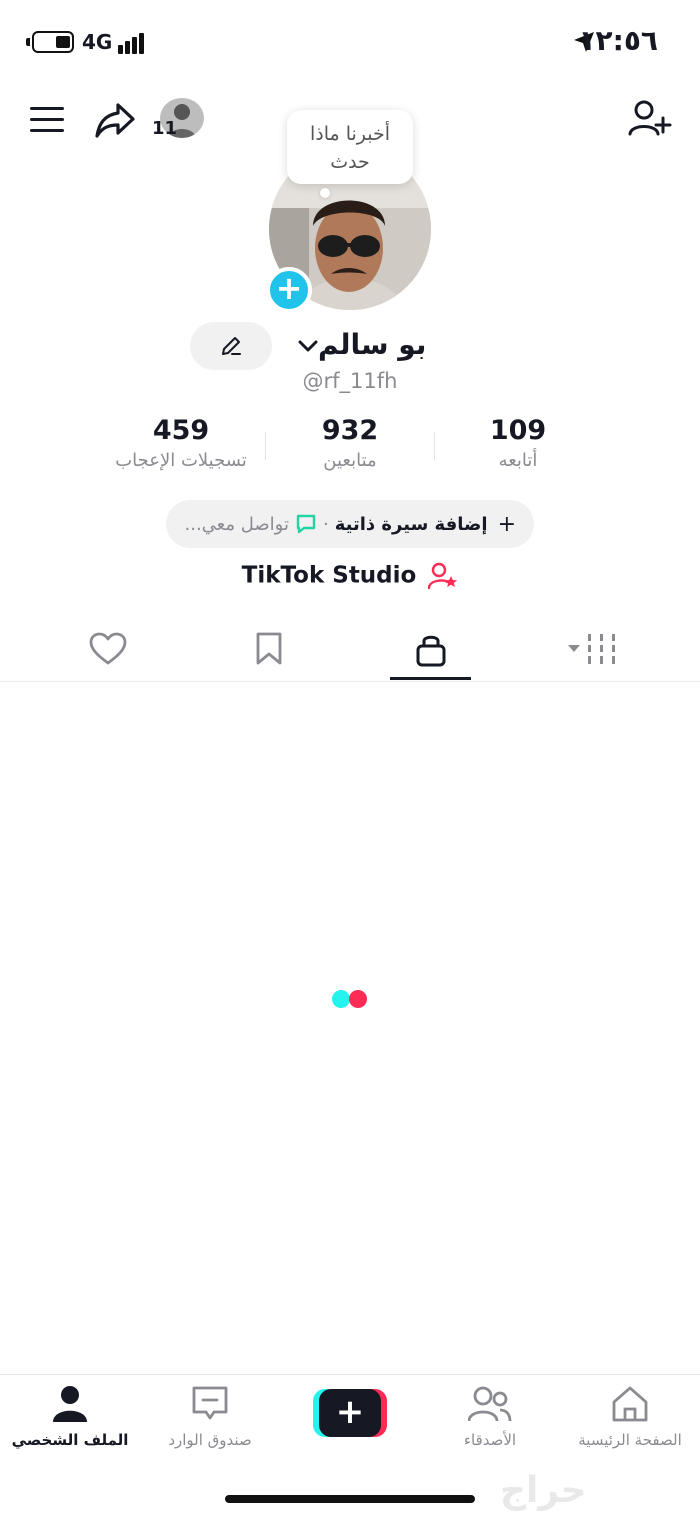  Describe the element at coordinates (350, 649) in the screenshot. I see `profile-tabs` at that location.